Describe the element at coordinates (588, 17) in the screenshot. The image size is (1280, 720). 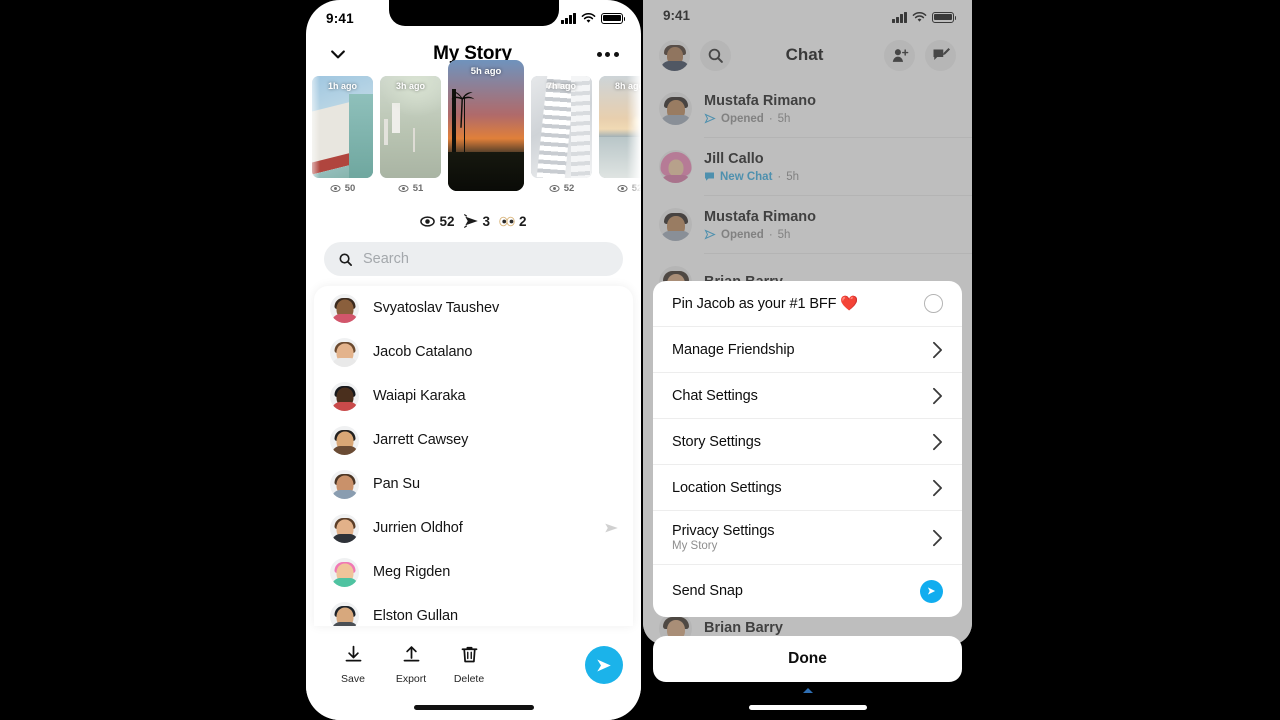
I see `wifi-icon` at that location.